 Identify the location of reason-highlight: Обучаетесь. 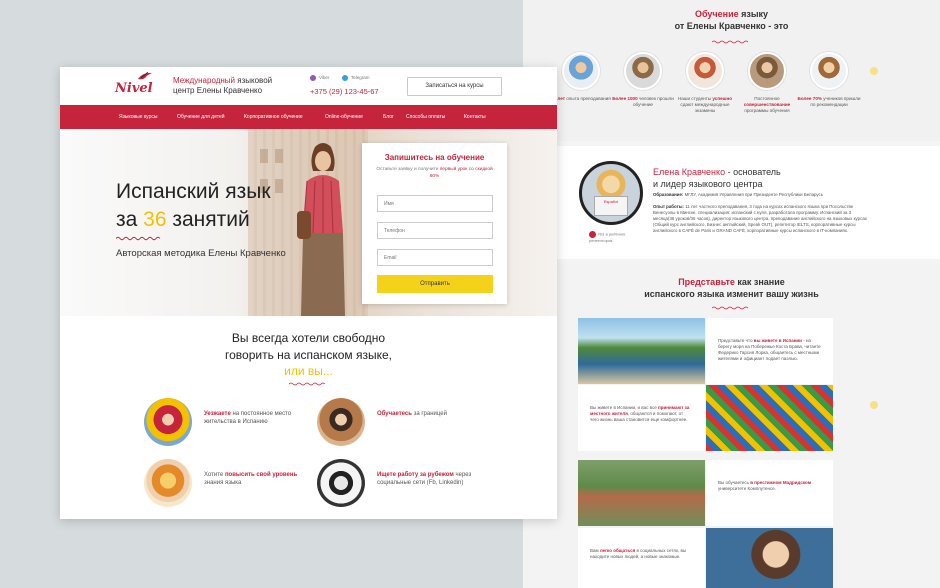
(394, 414).